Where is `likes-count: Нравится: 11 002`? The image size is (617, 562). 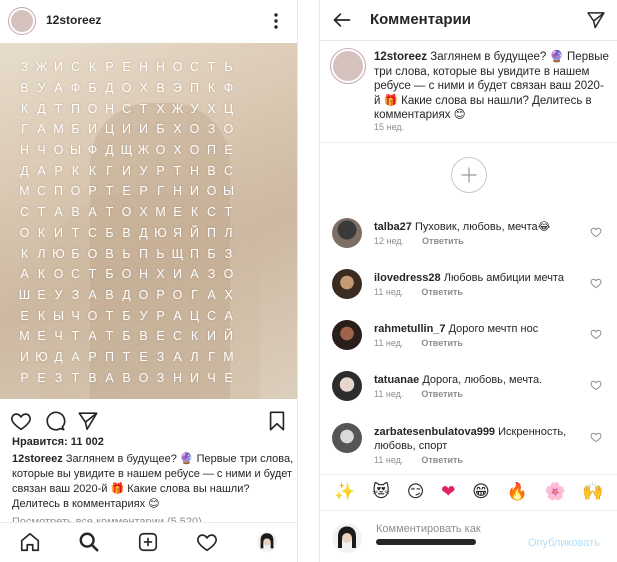
likes-count: Нравится: 11 002 is located at coordinates (58, 442).